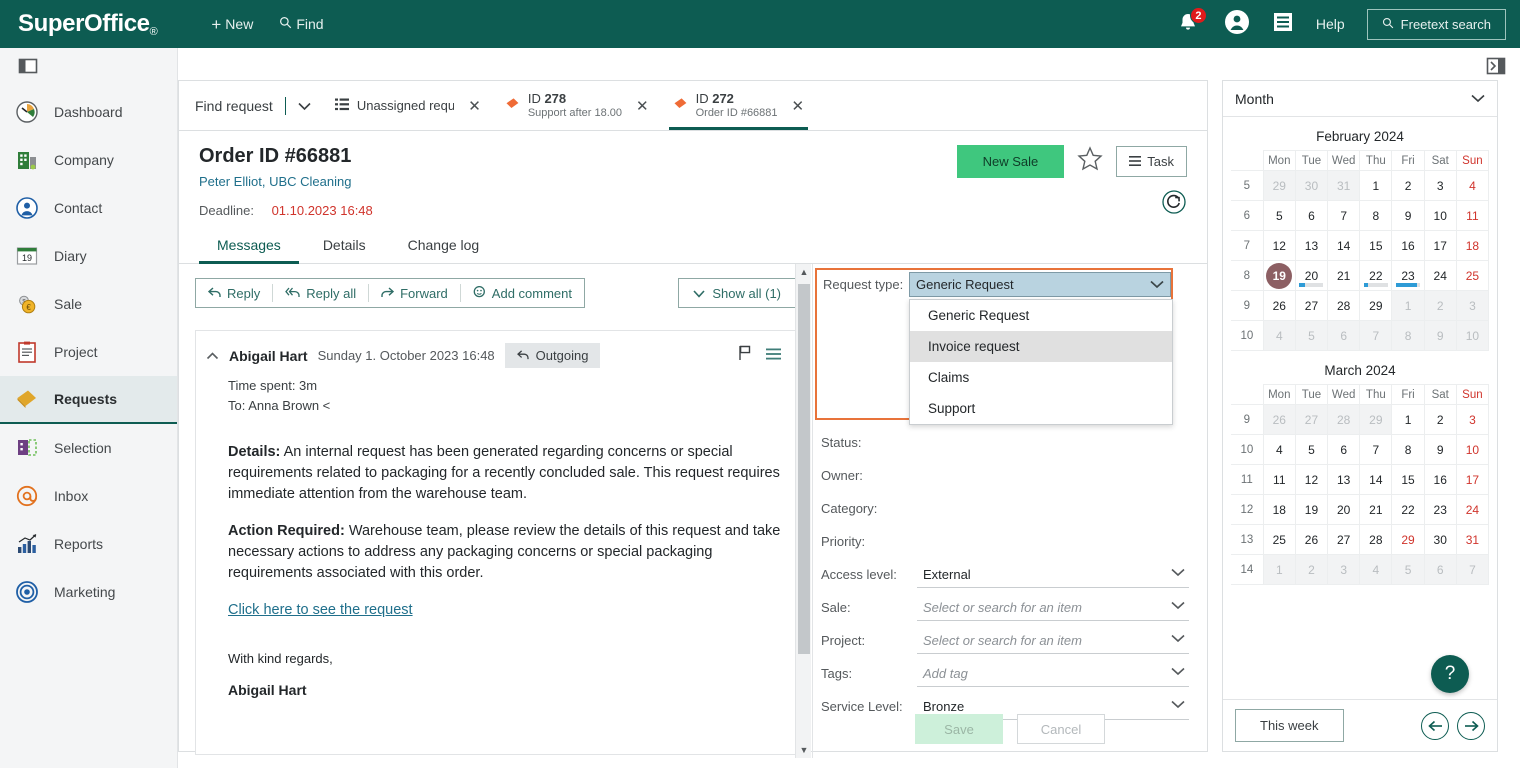 This screenshot has height=768, width=1520. What do you see at coordinates (88, 496) in the screenshot?
I see `sidebar-item-inbox: Inbox` at bounding box center [88, 496].